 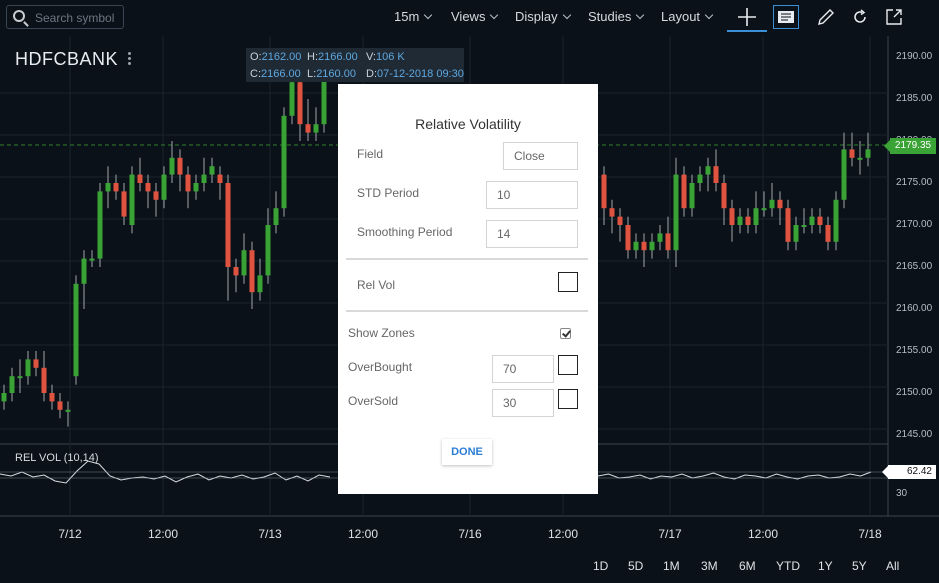 I want to click on smoothing-period-input: 14, so click(x=532, y=234).